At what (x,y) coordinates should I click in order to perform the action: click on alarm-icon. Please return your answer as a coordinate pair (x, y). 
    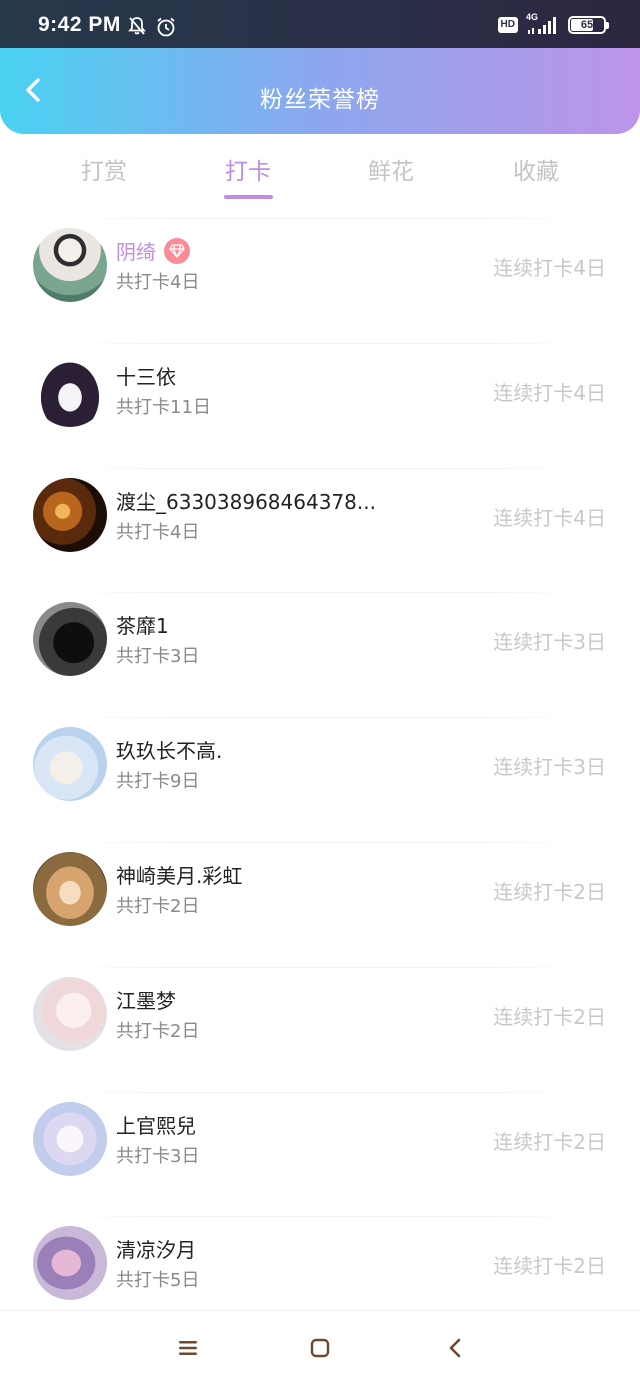
    Looking at the image, I should click on (166, 29).